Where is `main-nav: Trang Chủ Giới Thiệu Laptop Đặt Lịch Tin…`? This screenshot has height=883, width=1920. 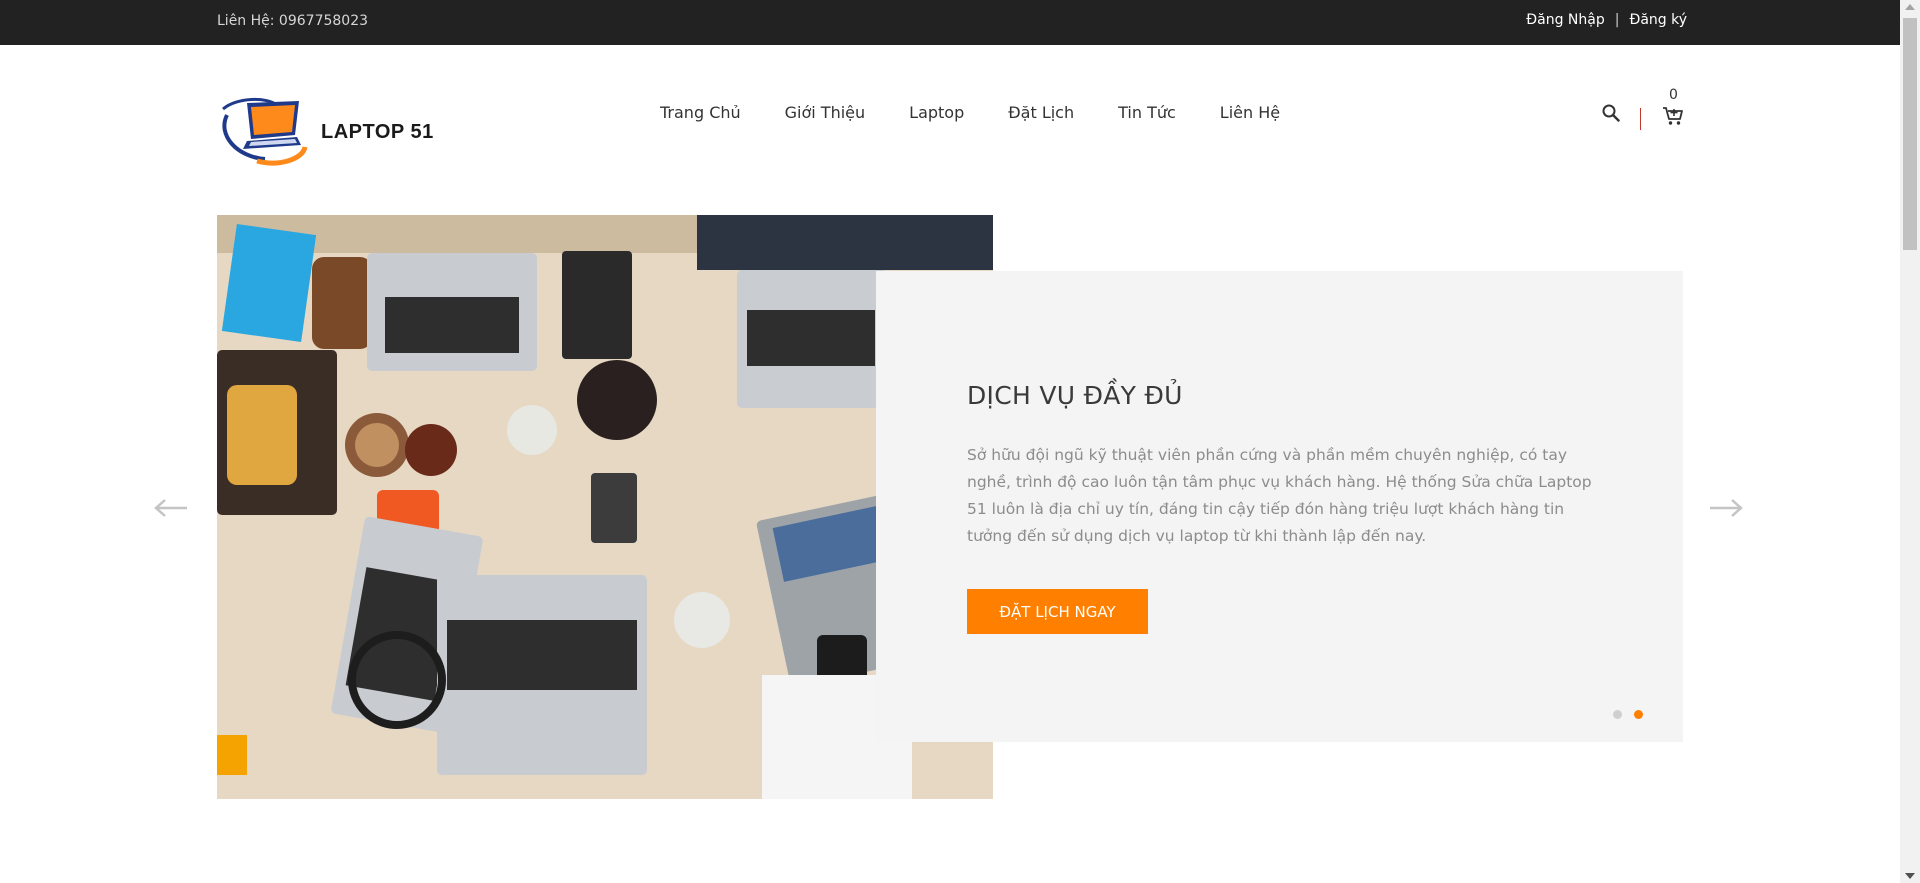 main-nav: Trang Chủ Giới Thiệu Laptop Đặt Lịch Tin… is located at coordinates (970, 112).